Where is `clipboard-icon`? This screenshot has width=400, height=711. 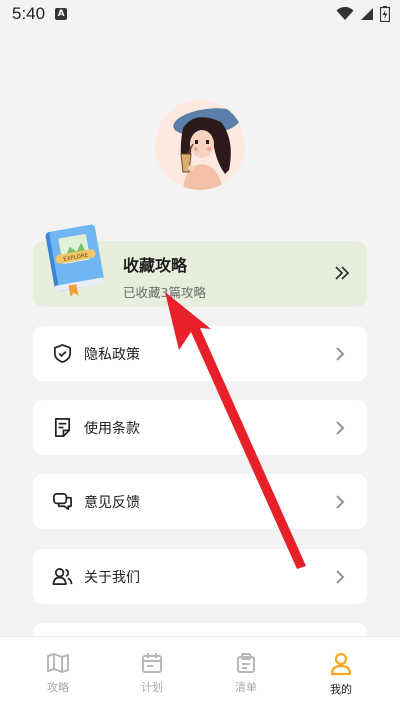 clipboard-icon is located at coordinates (246, 663).